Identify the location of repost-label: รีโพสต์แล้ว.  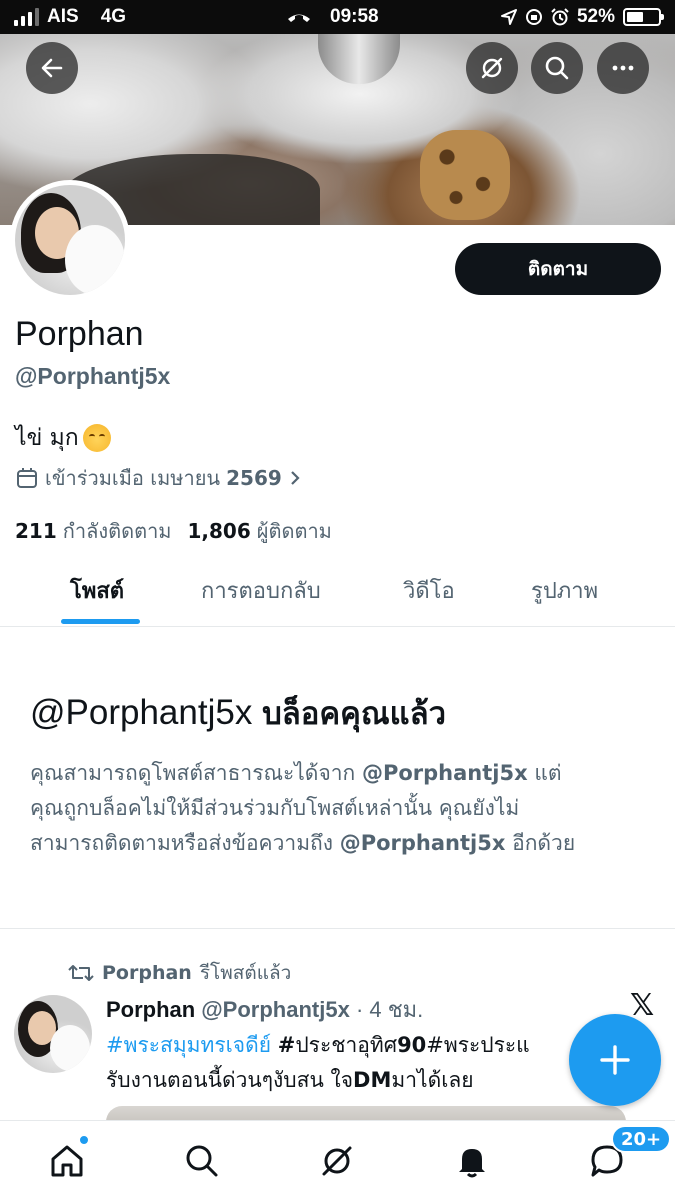
(245, 973).